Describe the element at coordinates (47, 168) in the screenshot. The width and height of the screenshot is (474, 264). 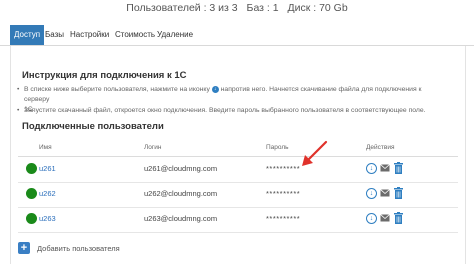
I see `user-name: u261` at that location.